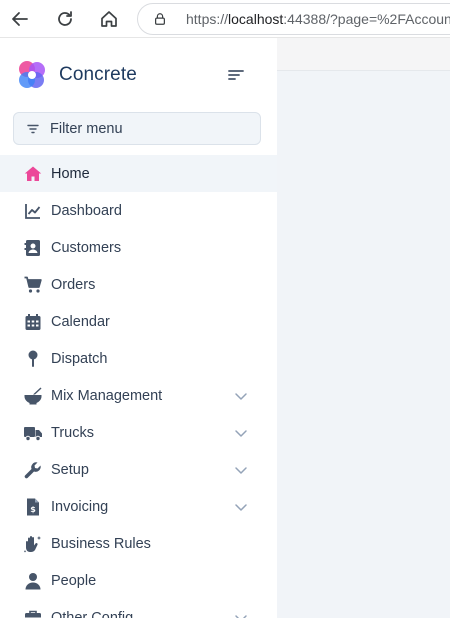 This screenshot has width=450, height=618. What do you see at coordinates (74, 580) in the screenshot?
I see `sidebar-item-label: People` at bounding box center [74, 580].